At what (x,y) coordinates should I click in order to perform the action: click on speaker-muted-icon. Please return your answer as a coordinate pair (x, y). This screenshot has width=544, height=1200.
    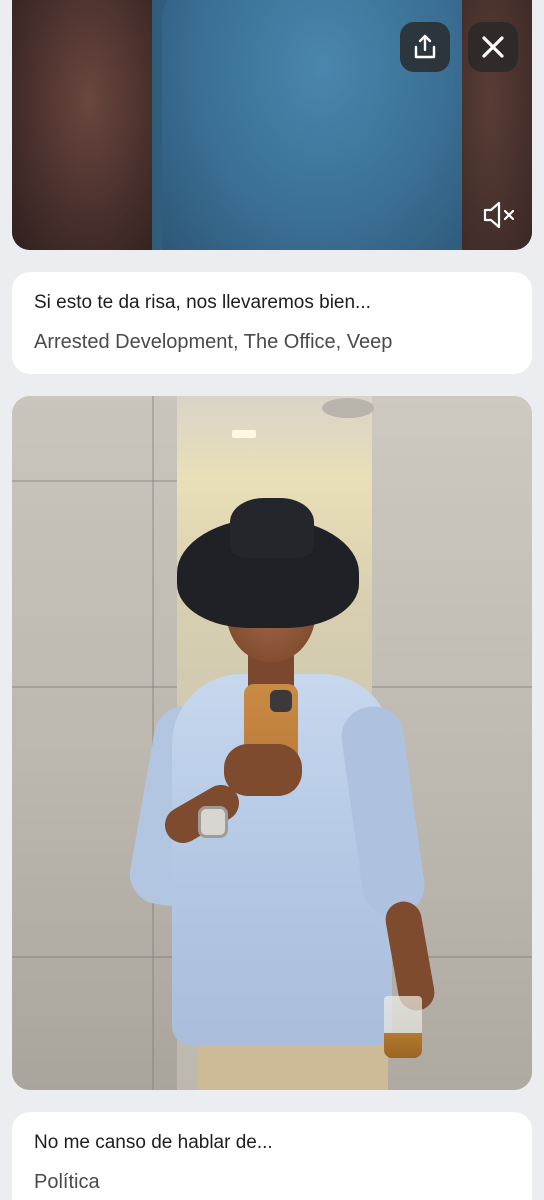
    Looking at the image, I should click on (499, 215).